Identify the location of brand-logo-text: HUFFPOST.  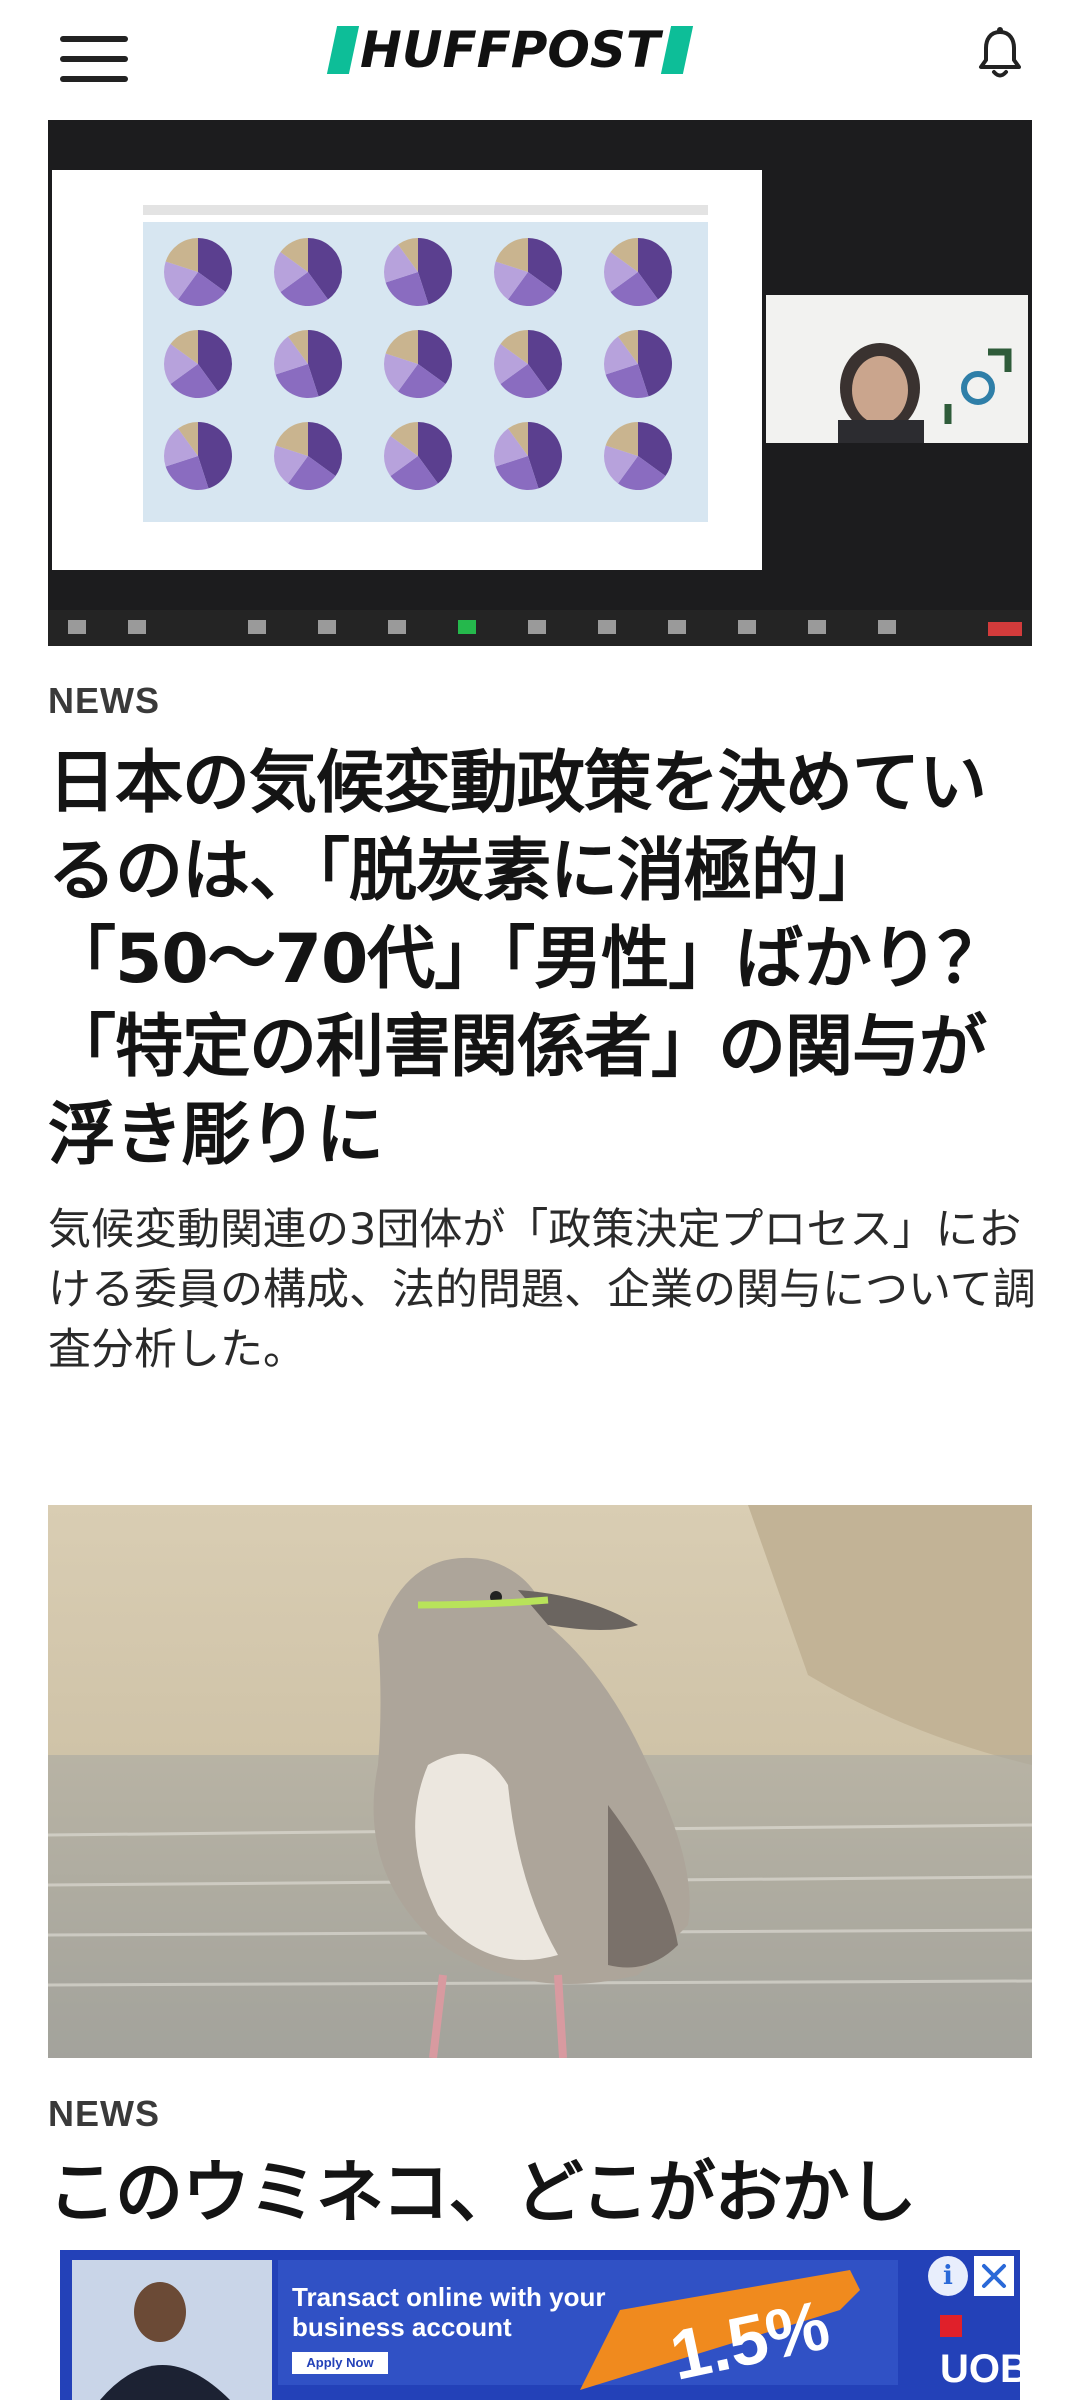
(510, 50).